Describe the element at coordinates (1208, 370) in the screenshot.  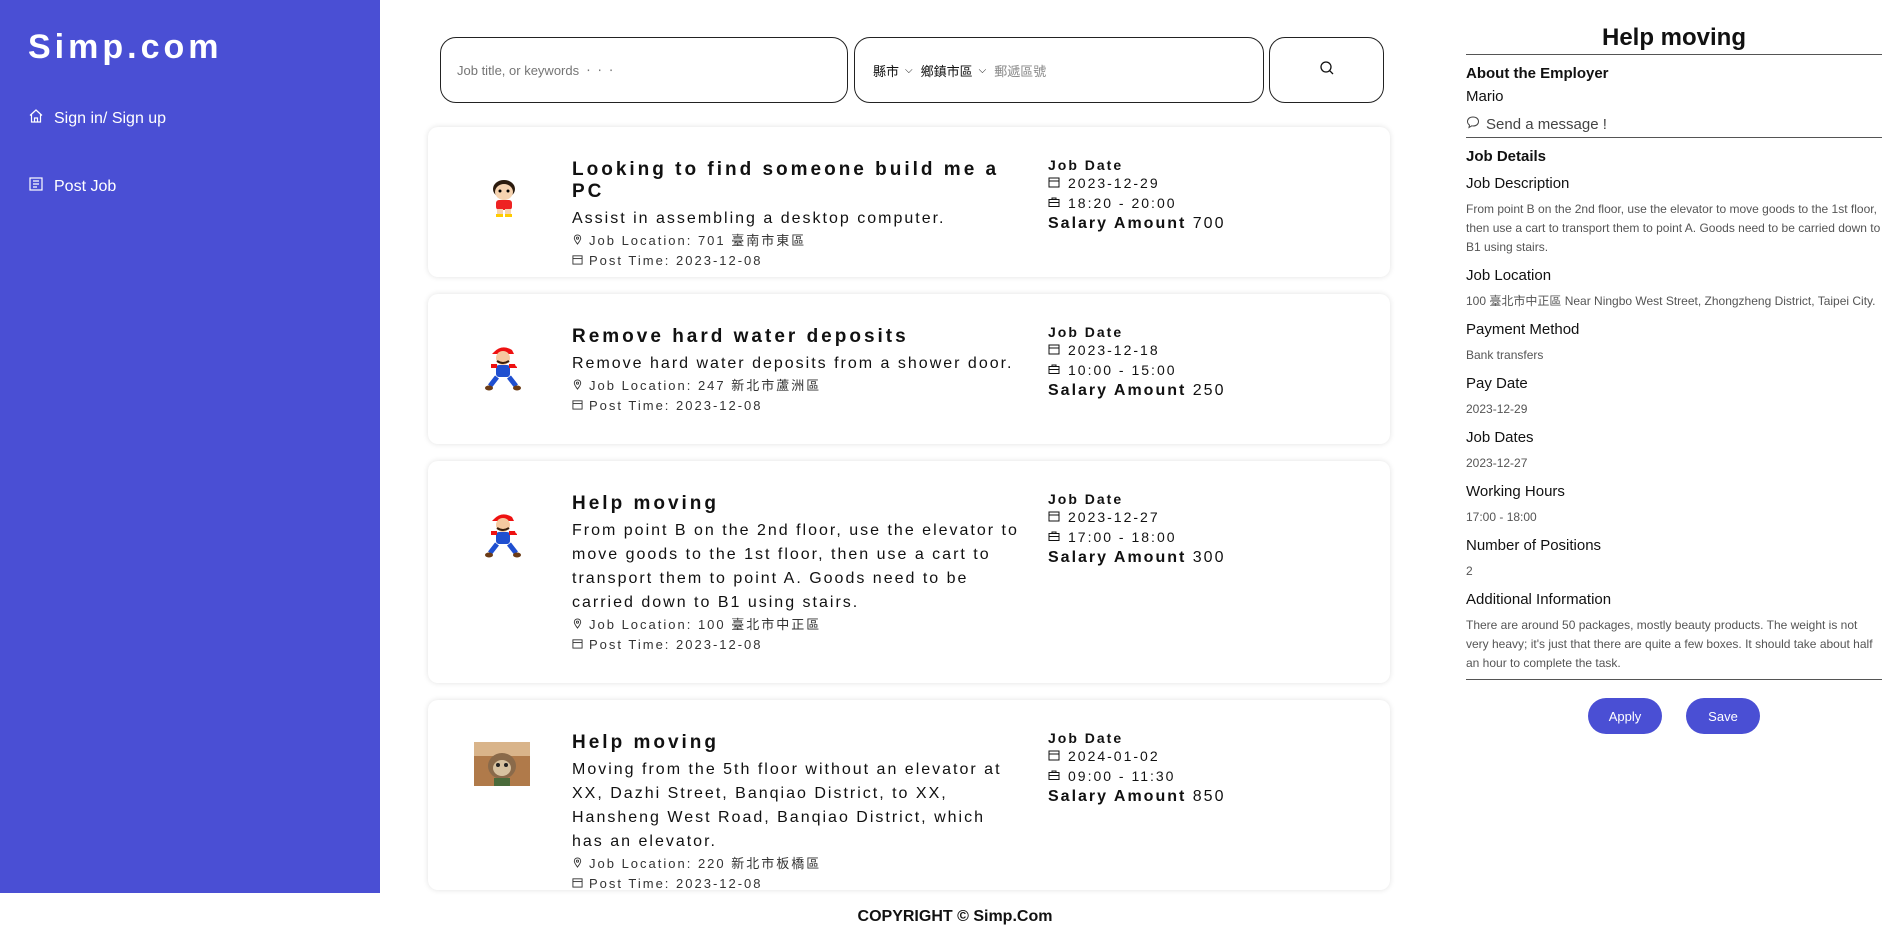
I see `job-hours: 10:00 - 15:00` at that location.